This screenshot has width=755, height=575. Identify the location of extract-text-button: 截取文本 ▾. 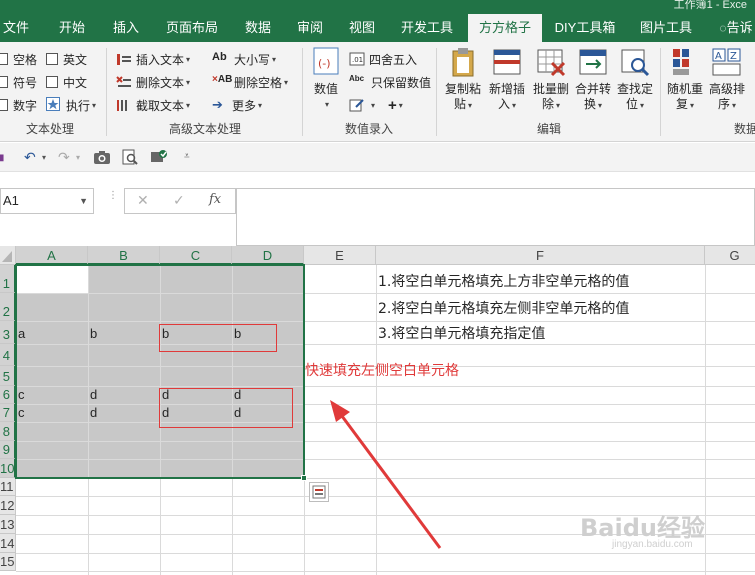
(153, 105).